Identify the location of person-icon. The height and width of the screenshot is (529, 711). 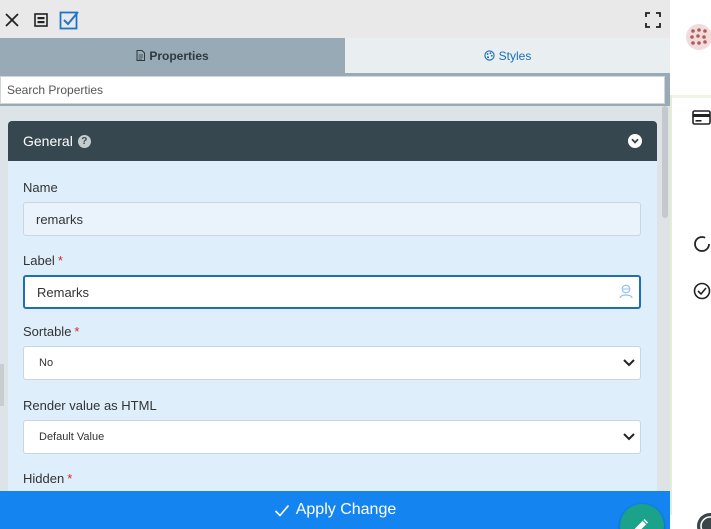
(626, 294).